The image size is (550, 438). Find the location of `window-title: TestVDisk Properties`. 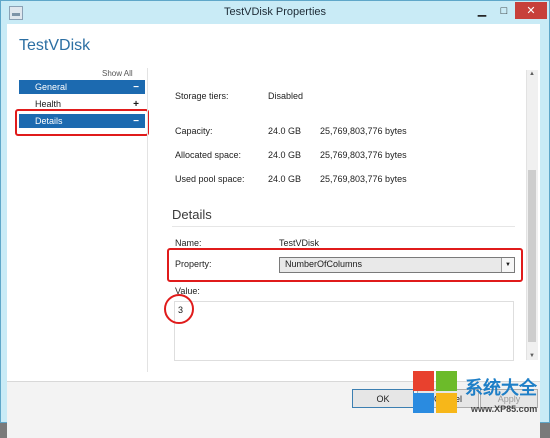

window-title: TestVDisk Properties is located at coordinates (275, 12).